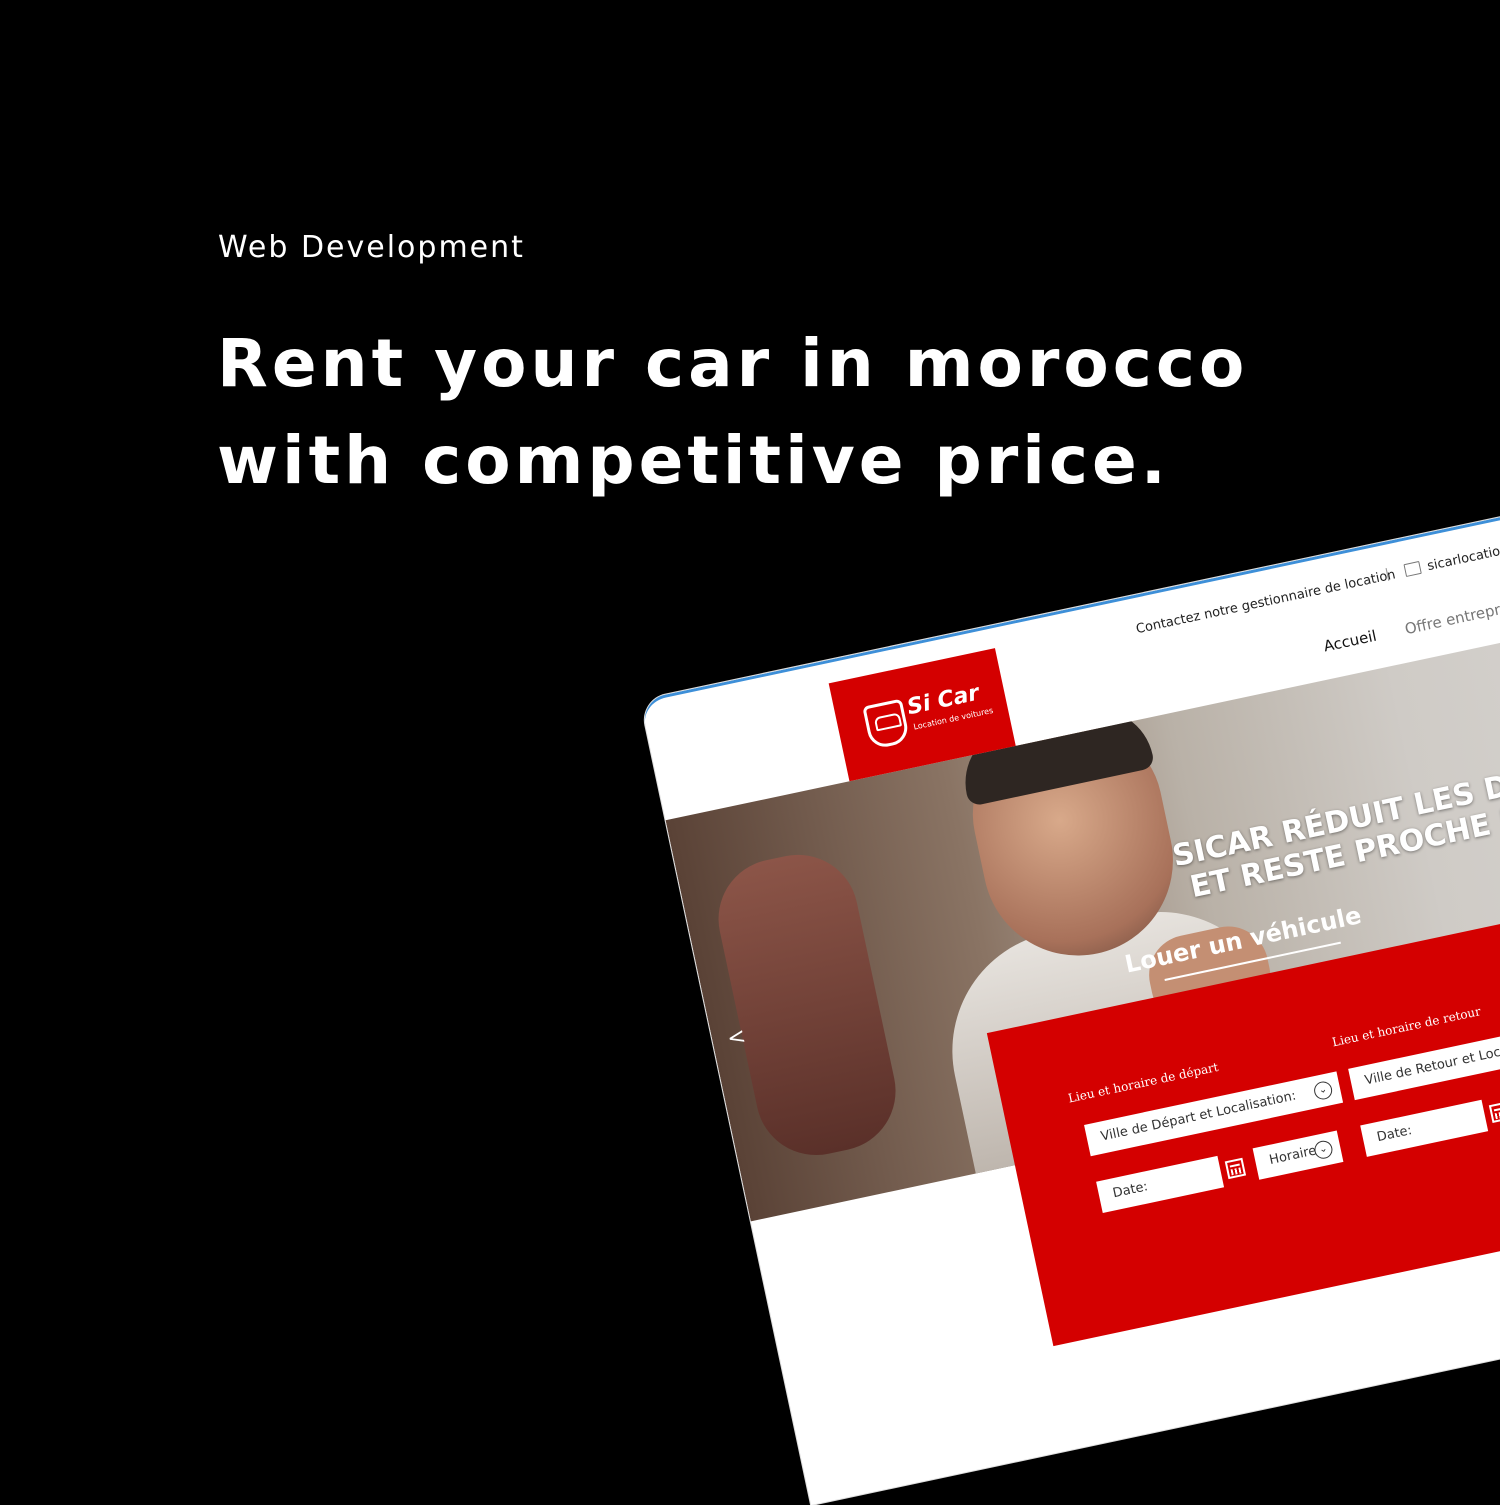  Describe the element at coordinates (1451, 617) in the screenshot. I see `nav-item-business-offer: Offre entreprise` at that location.